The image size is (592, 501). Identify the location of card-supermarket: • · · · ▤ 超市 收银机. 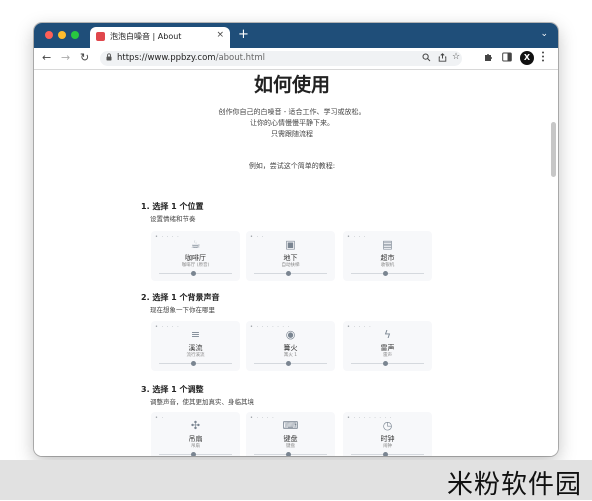
(387, 256).